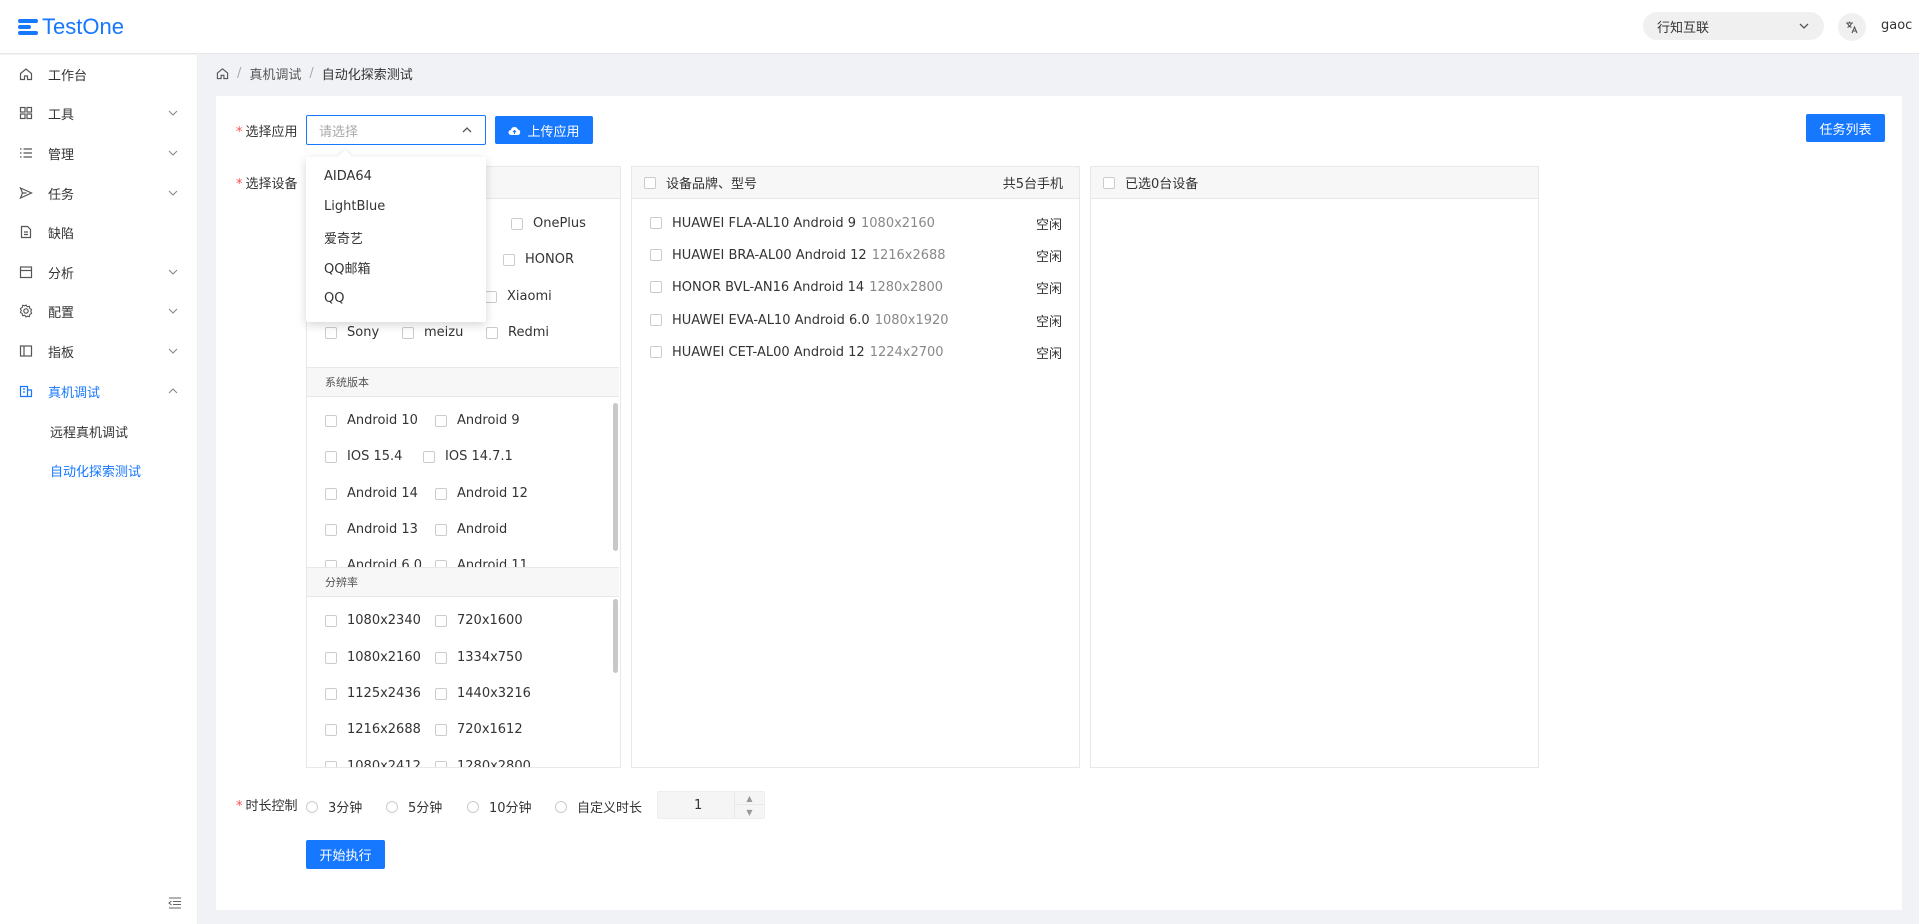 The image size is (1919, 924). I want to click on brand-option: Sony, so click(352, 332).